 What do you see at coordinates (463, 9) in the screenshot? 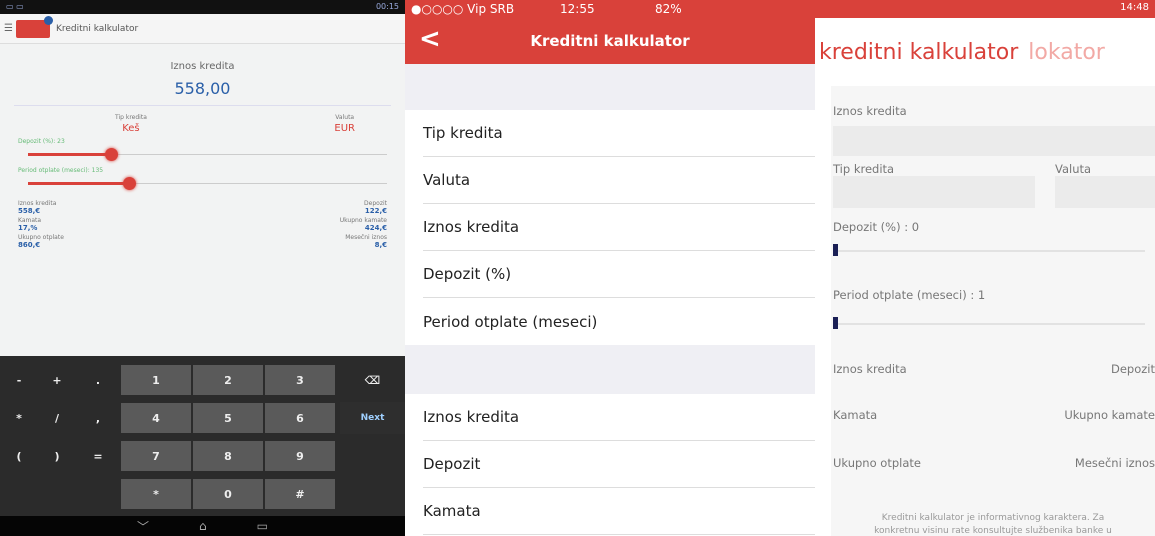
I see `carrier-label: ●○○○○ Vip SRB` at bounding box center [463, 9].